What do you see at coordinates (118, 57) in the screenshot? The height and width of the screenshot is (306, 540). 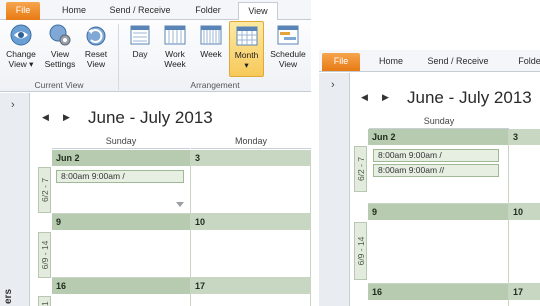 I see `ribbon-group-separator` at bounding box center [118, 57].